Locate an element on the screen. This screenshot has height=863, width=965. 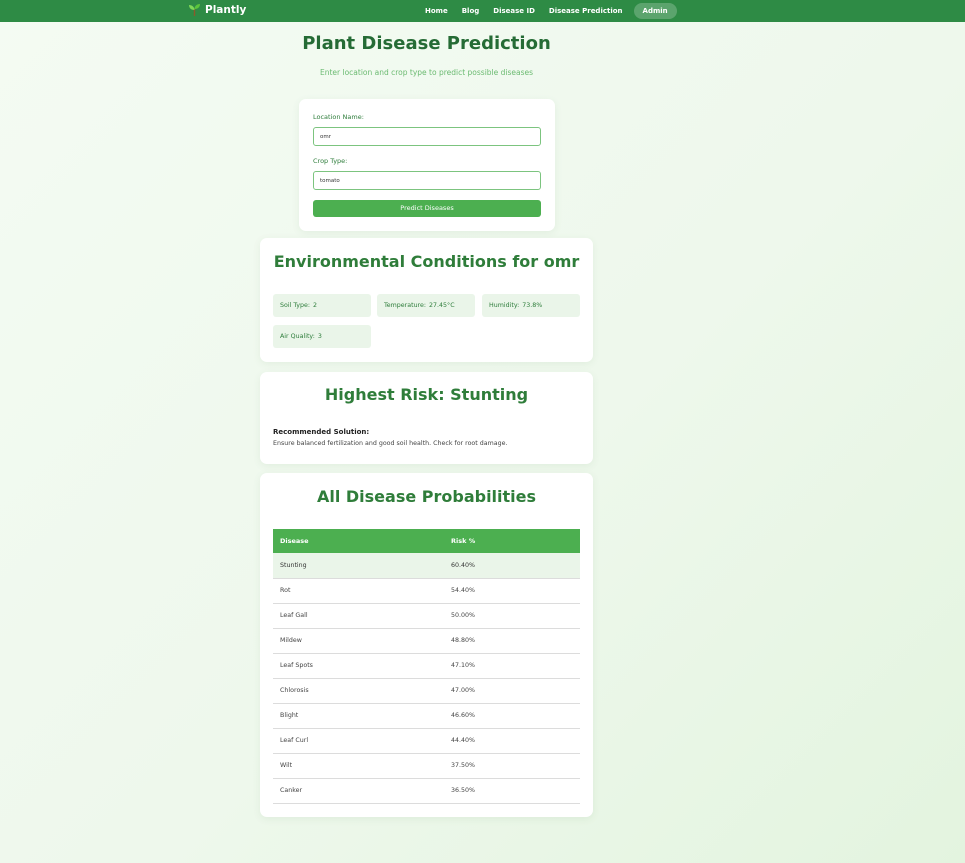
disease-cell: Mildew is located at coordinates (358, 641).